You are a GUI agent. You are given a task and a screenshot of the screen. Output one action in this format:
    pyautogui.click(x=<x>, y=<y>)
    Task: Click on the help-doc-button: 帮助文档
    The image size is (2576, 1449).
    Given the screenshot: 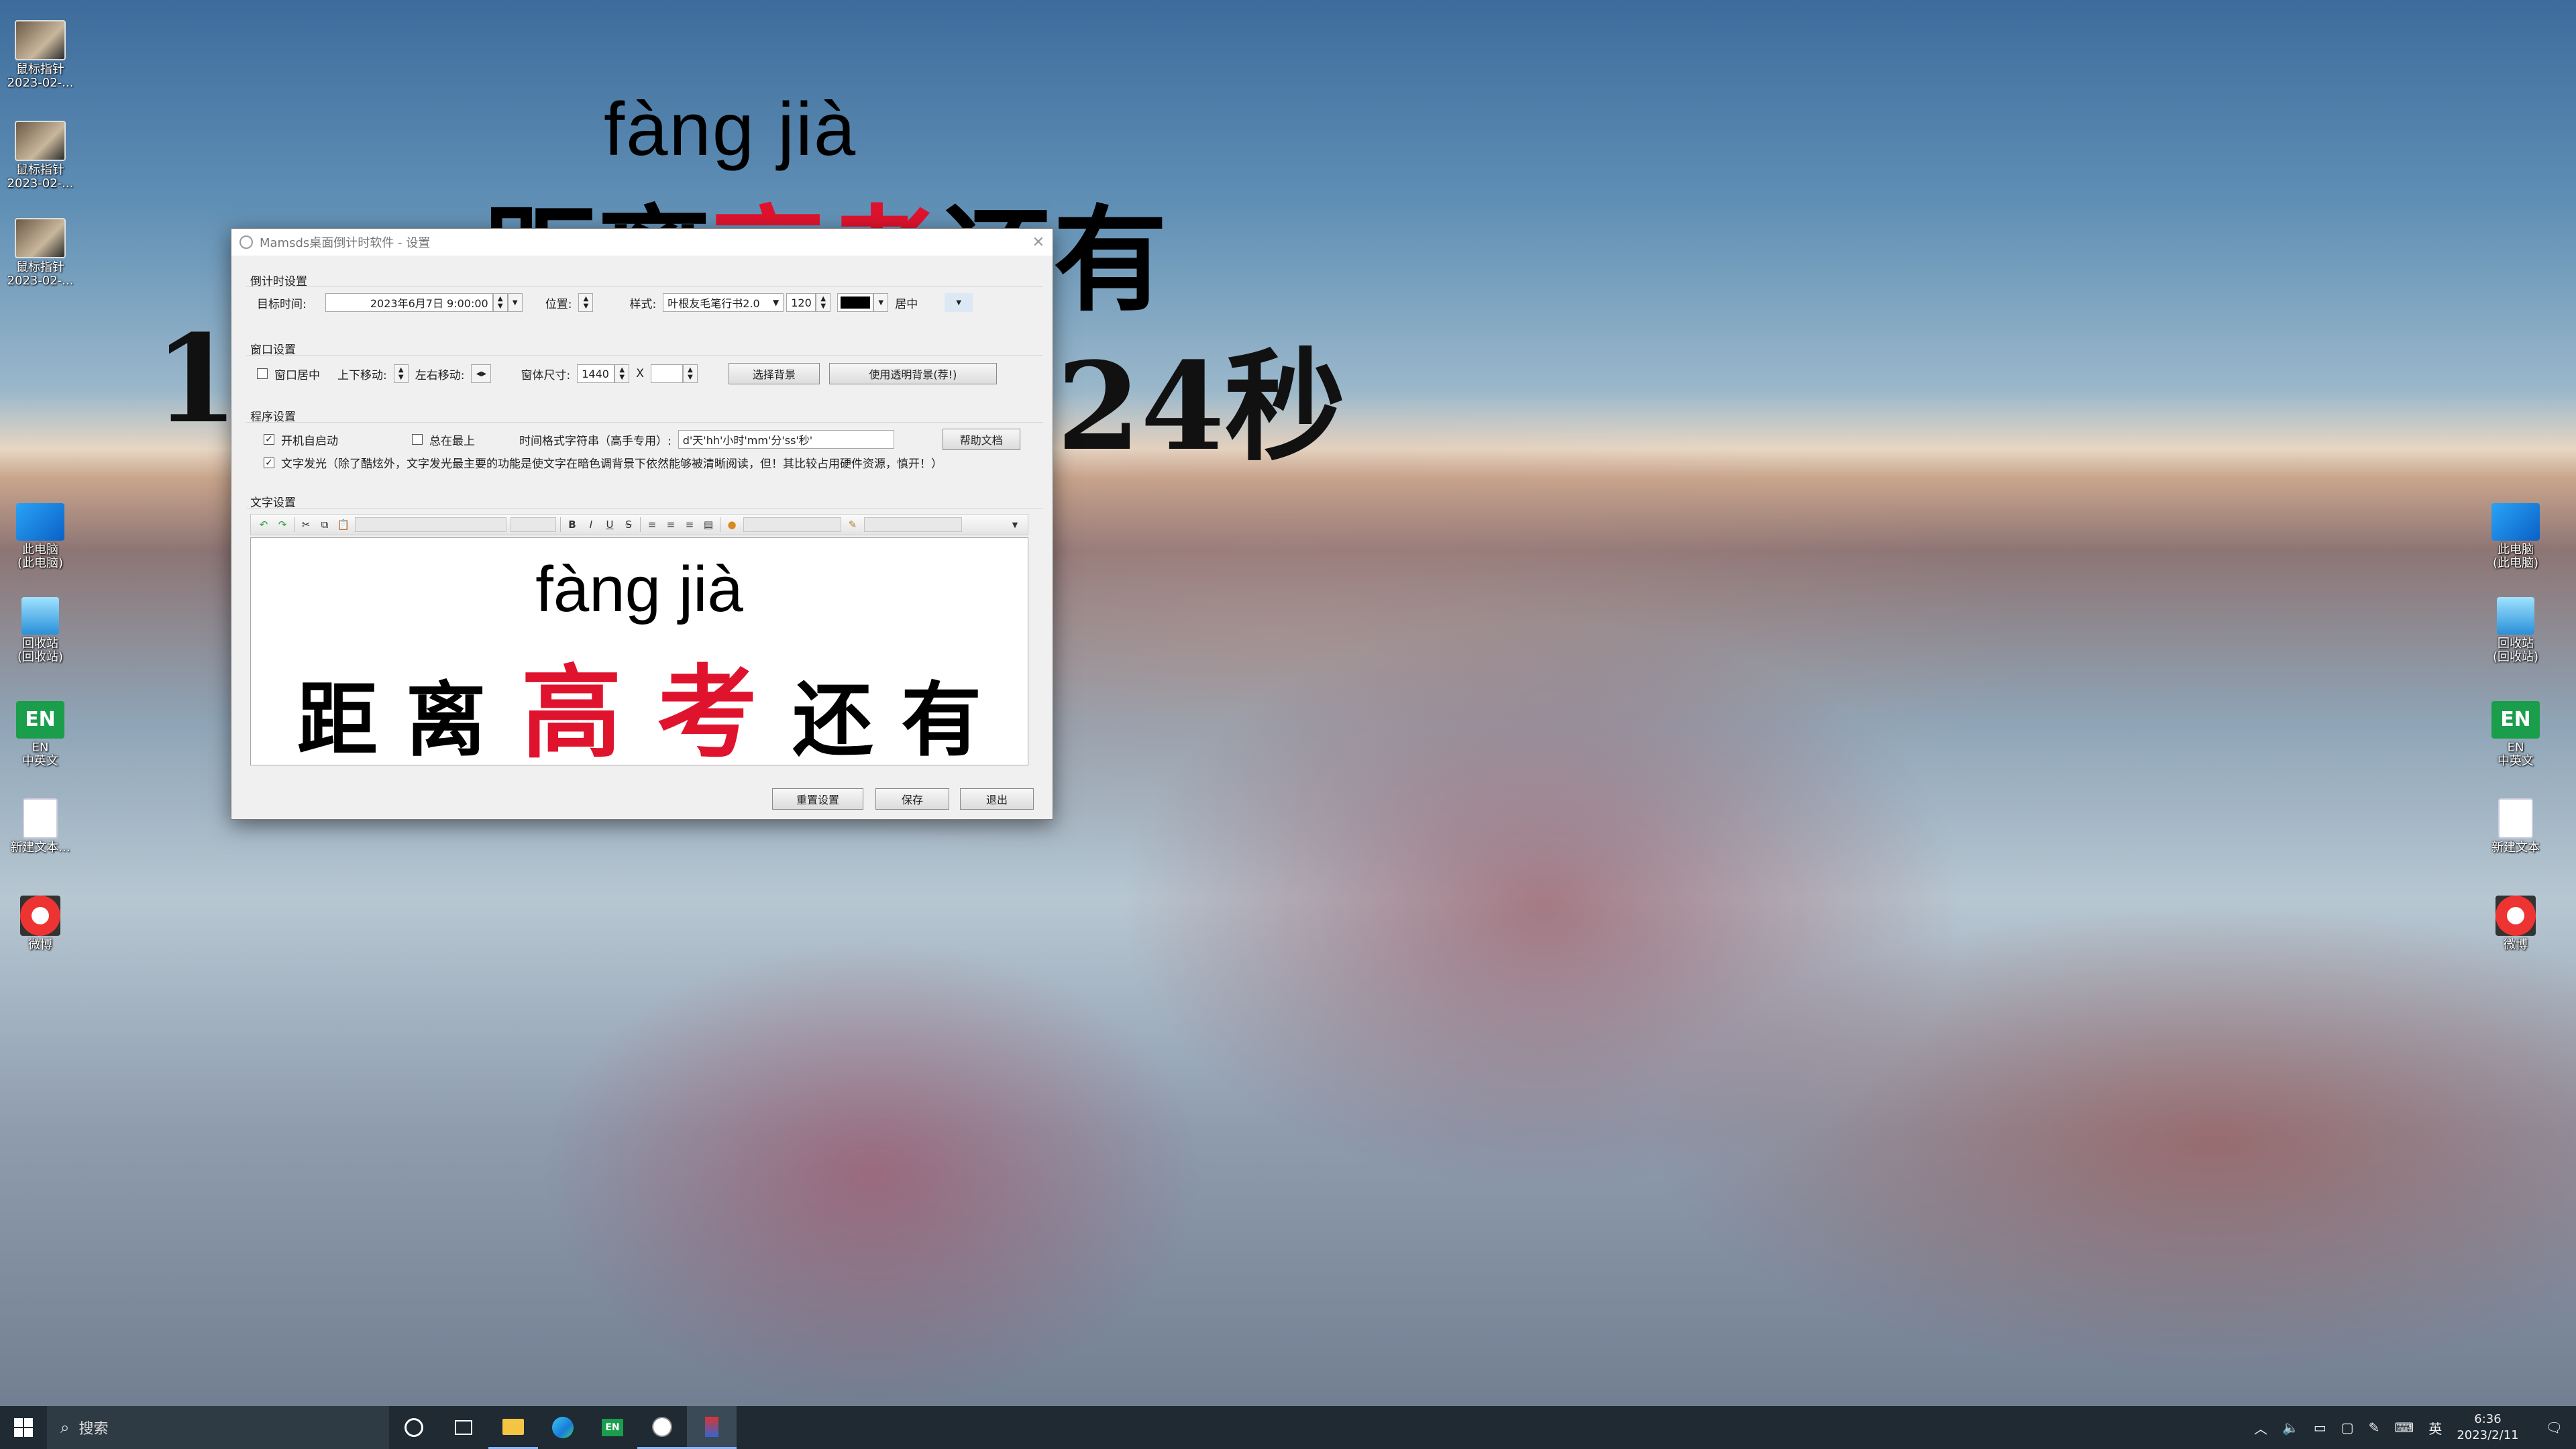 What is the action you would take?
    pyautogui.click(x=981, y=439)
    